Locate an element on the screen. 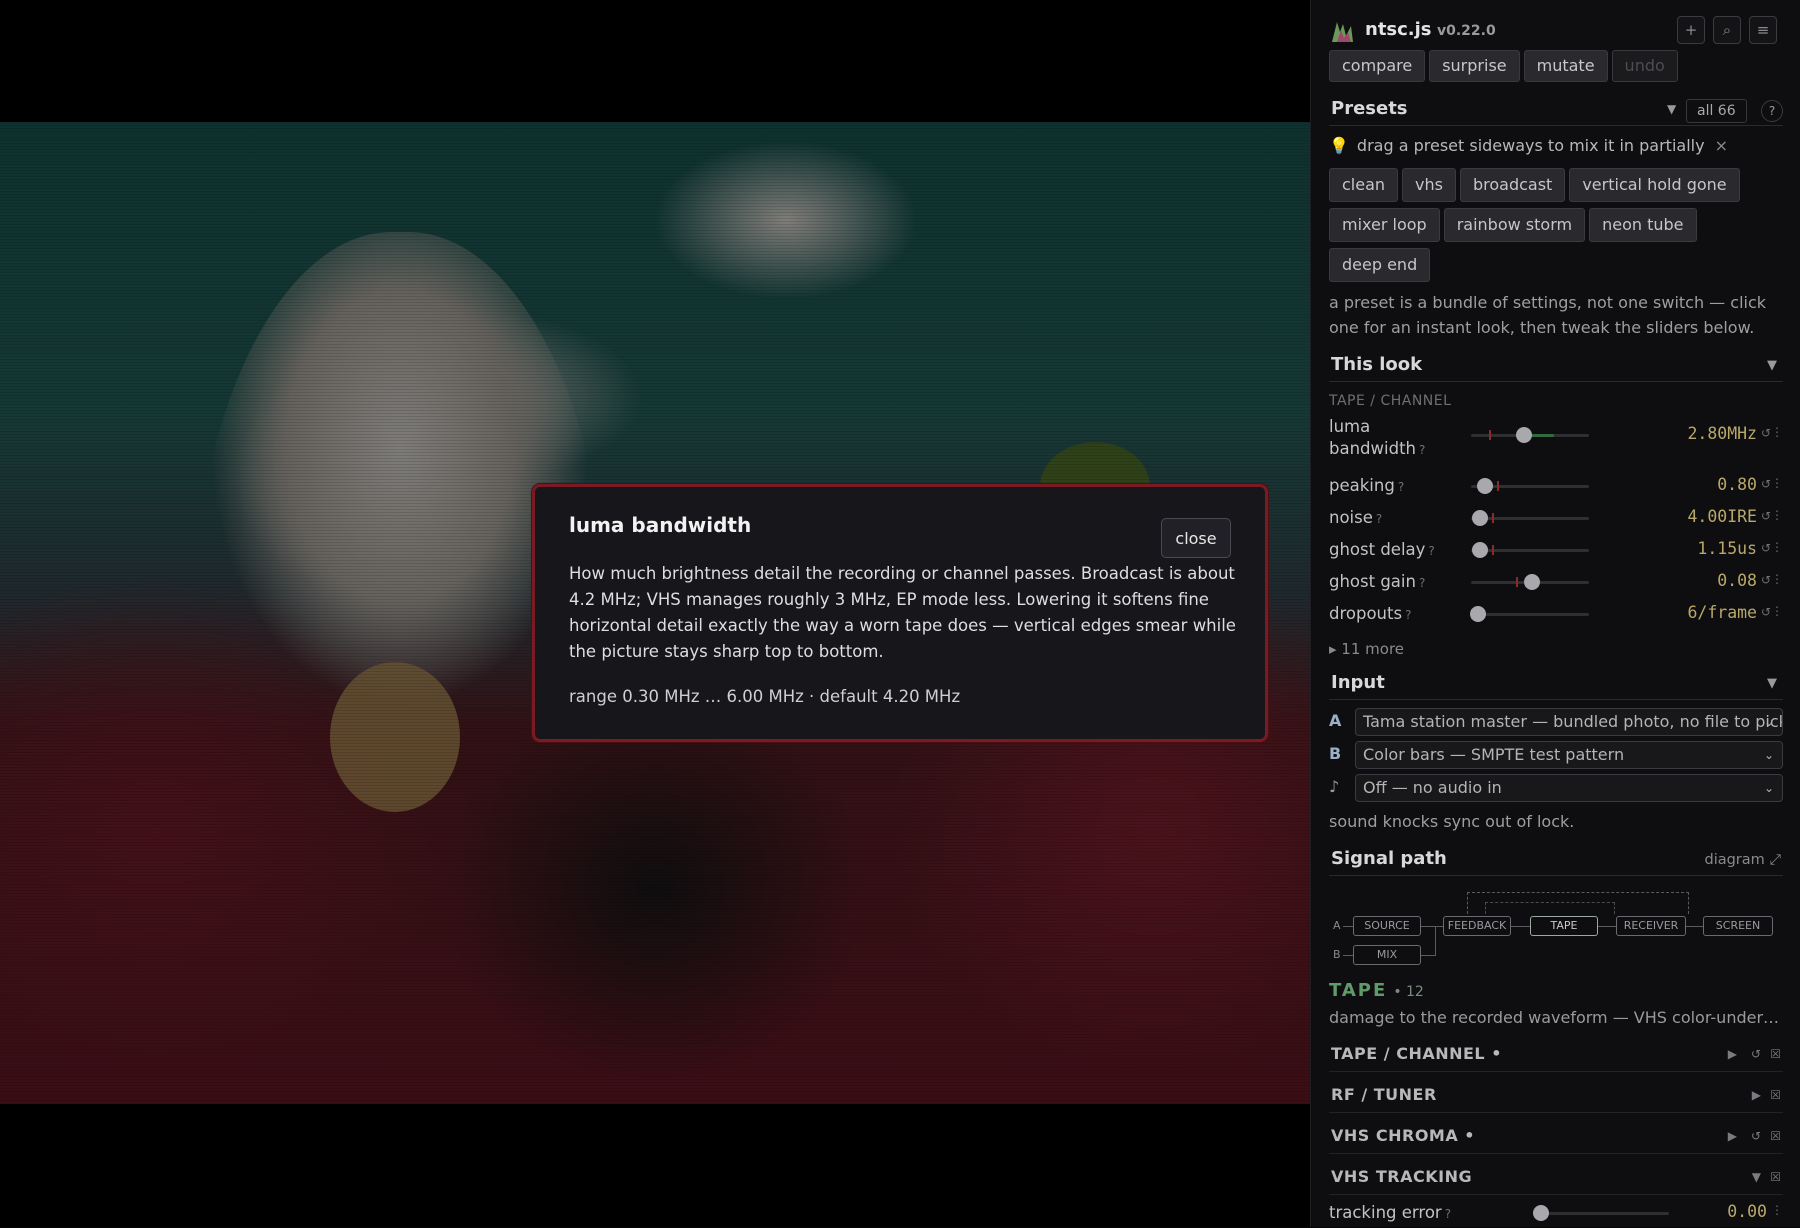 Image resolution: width=1800 pixels, height=1228 pixels. slider-value: 0.08 is located at coordinates (1737, 580).